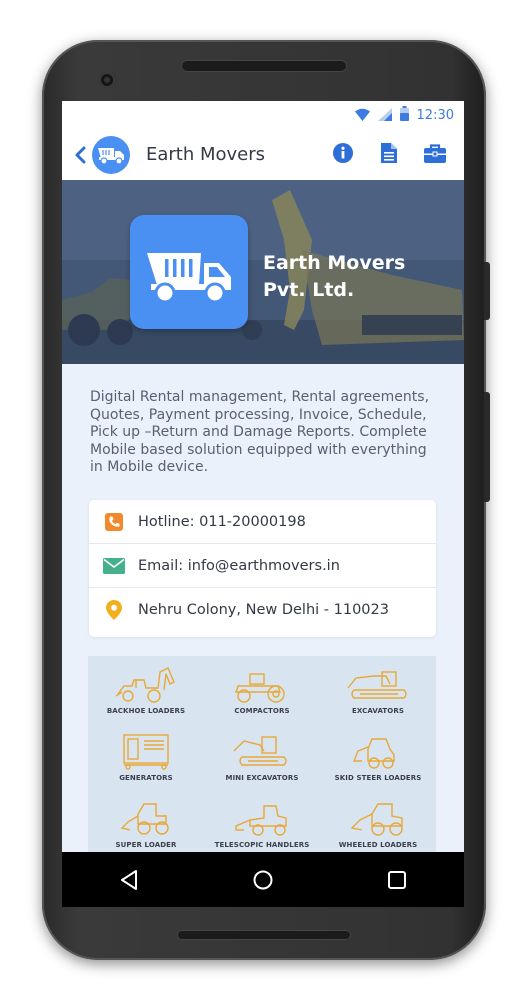  Describe the element at coordinates (263, 115) in the screenshot. I see `status-bar: 12:30` at that location.